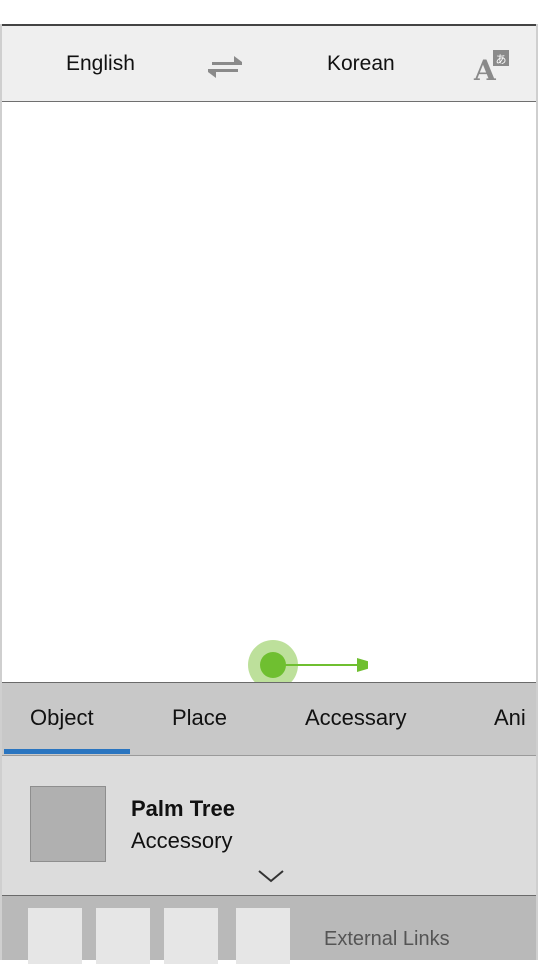 Image resolution: width=544 pixels, height=964 pixels. What do you see at coordinates (387, 939) in the screenshot?
I see `external-links-label: External Links` at bounding box center [387, 939].